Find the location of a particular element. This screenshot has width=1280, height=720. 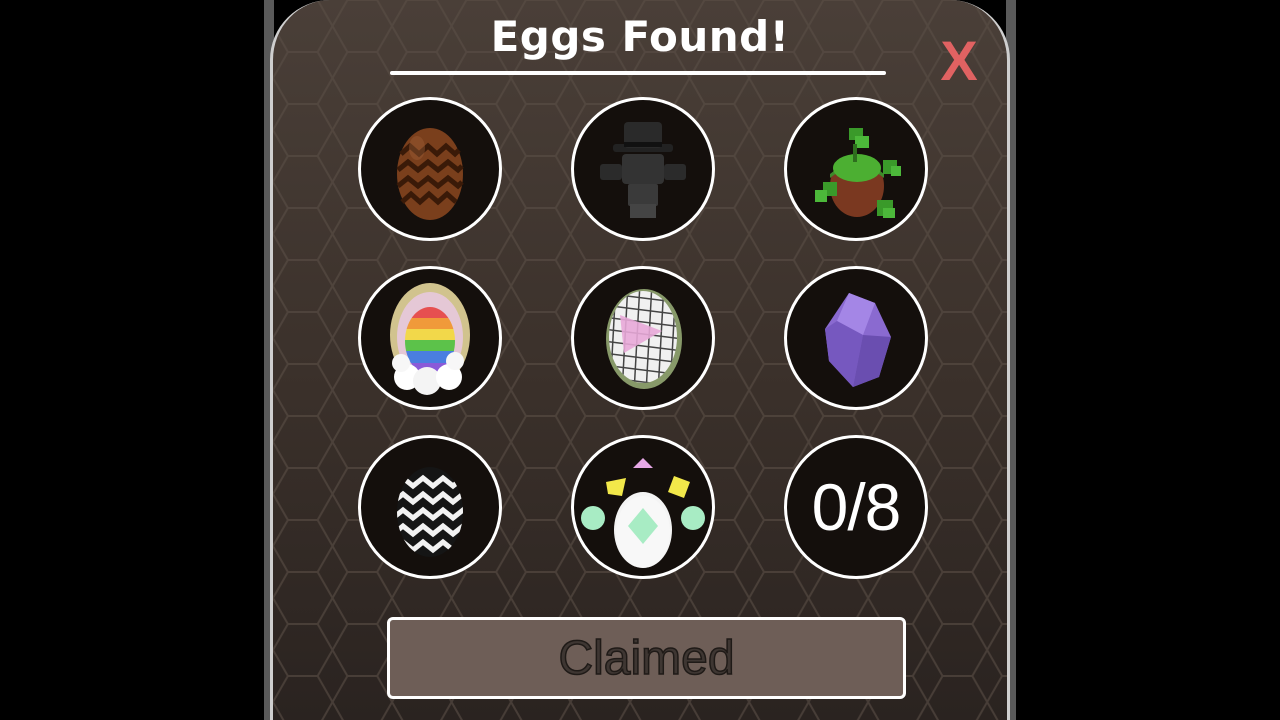

top-hat-figure-icon is located at coordinates (643, 170).